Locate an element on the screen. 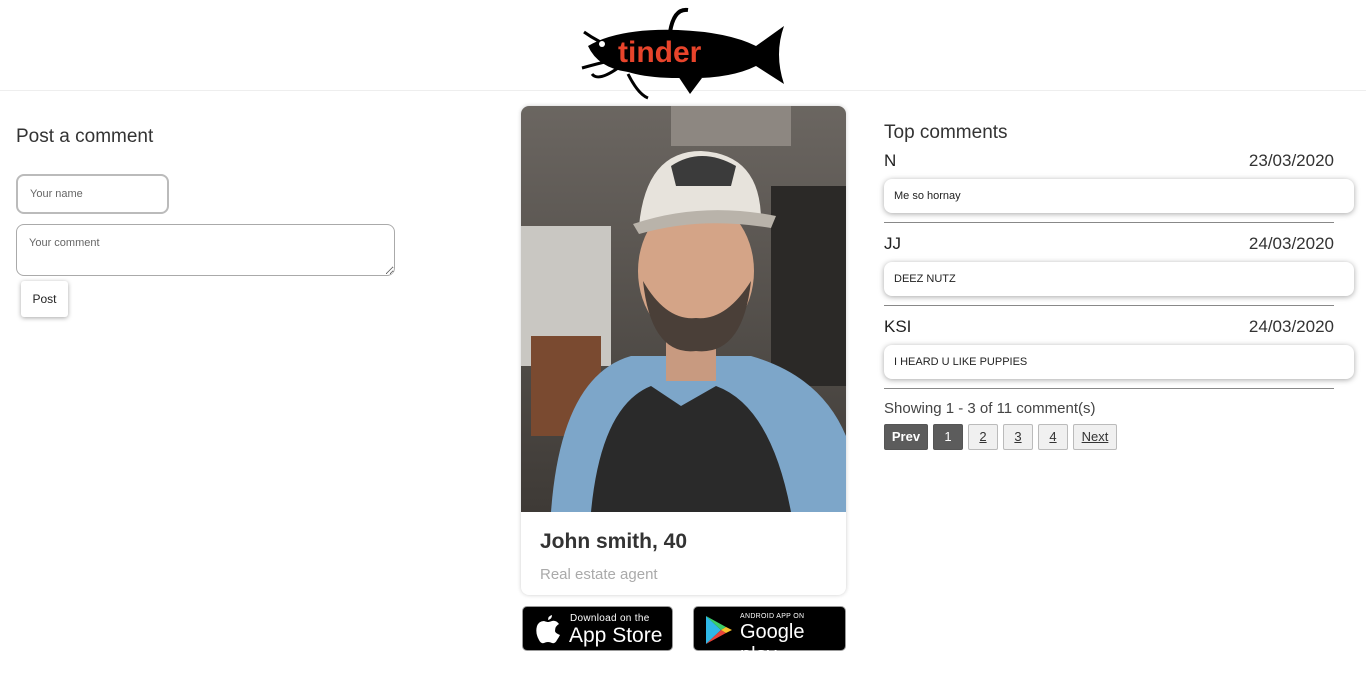 The height and width of the screenshot is (689, 1366). tinder-catfish-logo: tinder is located at coordinates (684, 52).